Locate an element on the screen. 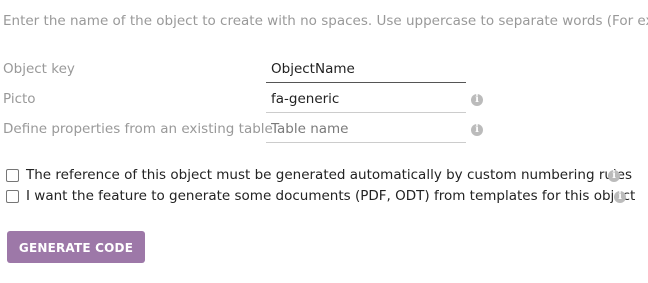 The image size is (648, 283). object-key-row: Object key is located at coordinates (324, 70).